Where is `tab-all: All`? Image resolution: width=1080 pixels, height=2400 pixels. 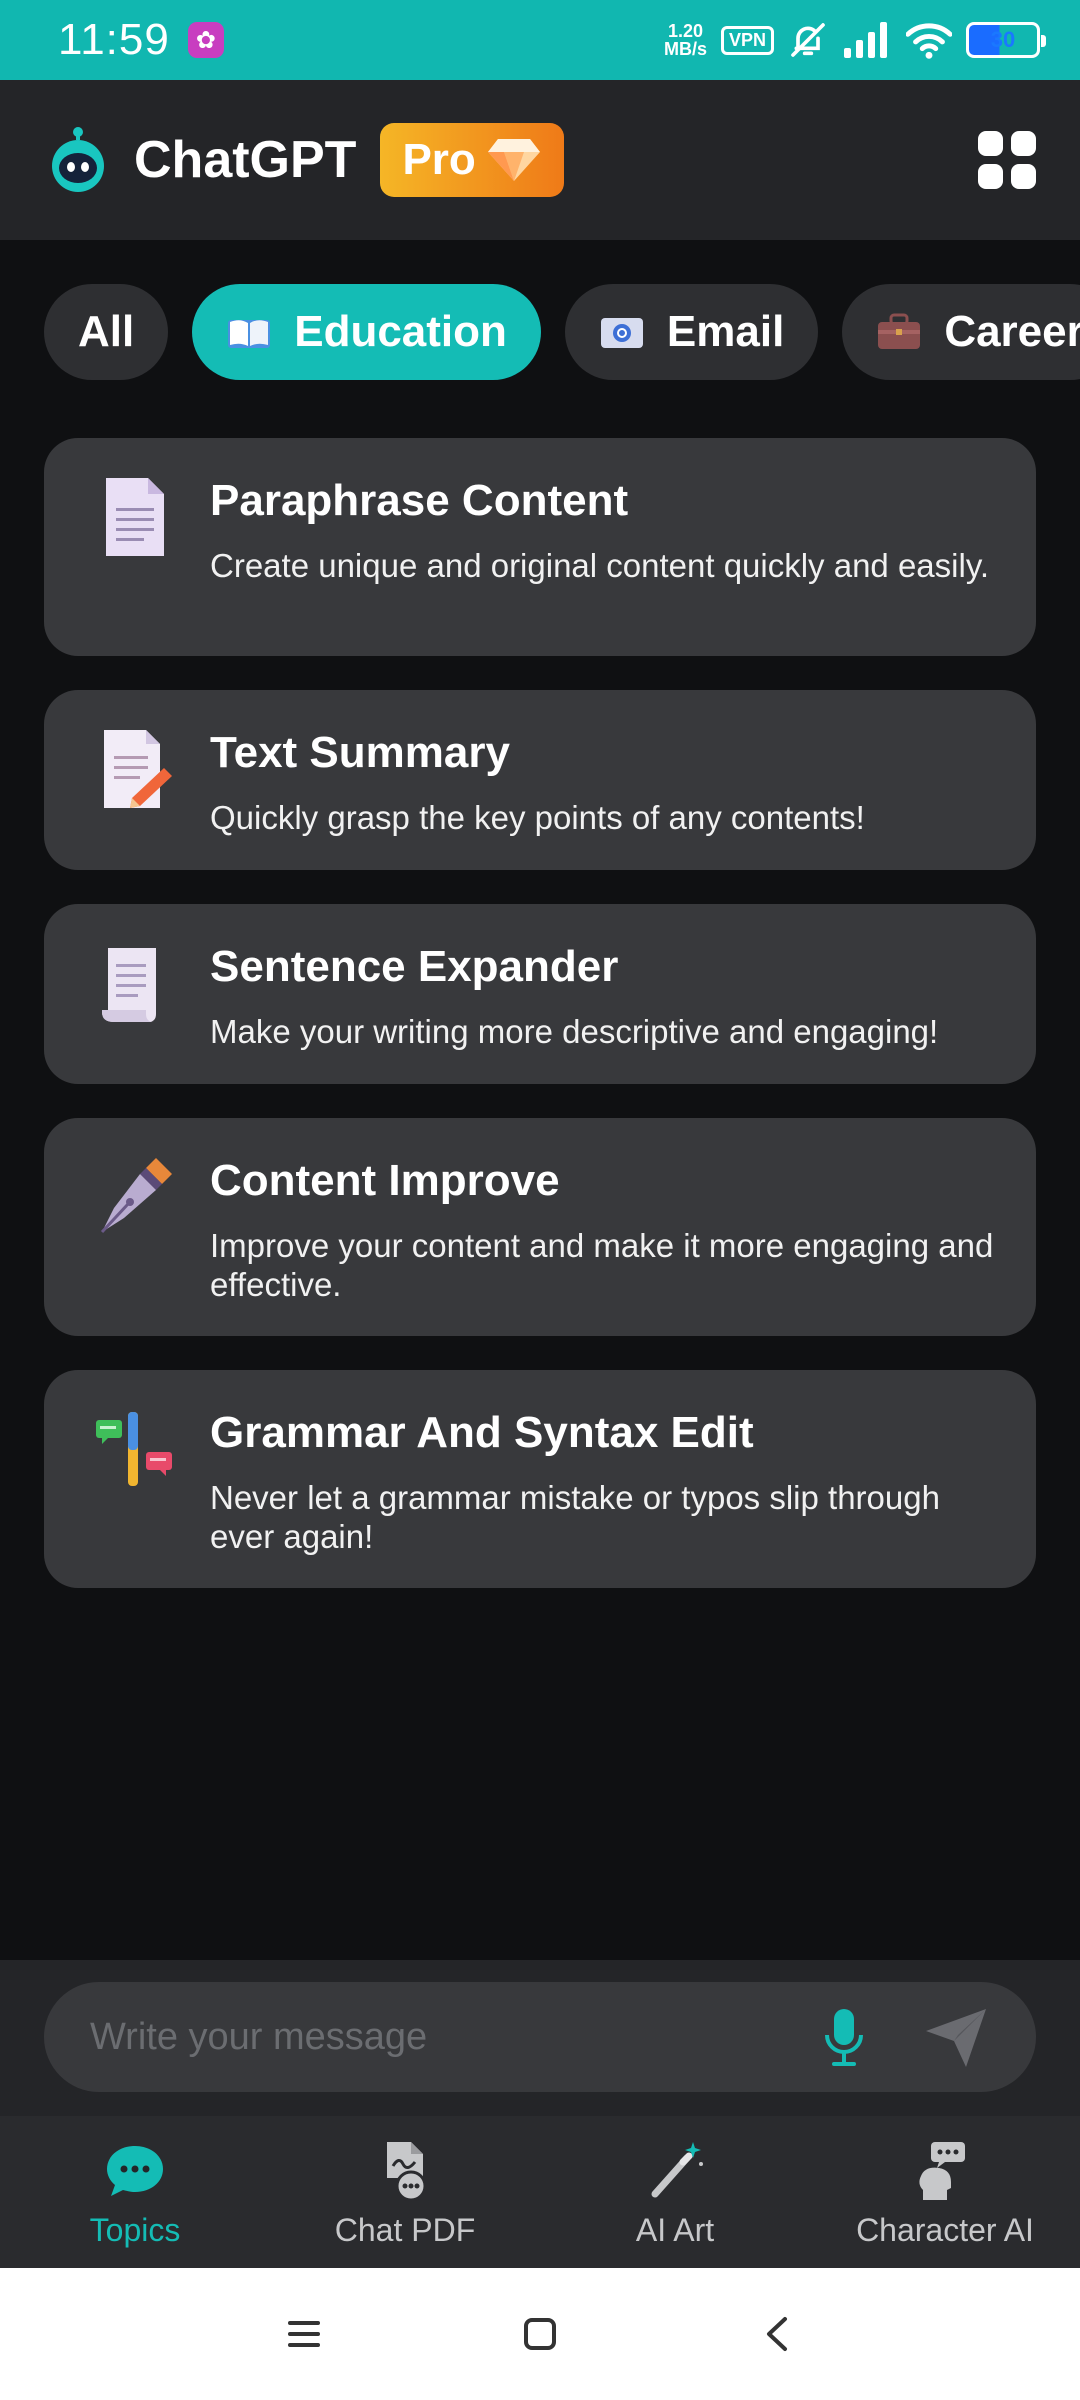 tab-all: All is located at coordinates (106, 332).